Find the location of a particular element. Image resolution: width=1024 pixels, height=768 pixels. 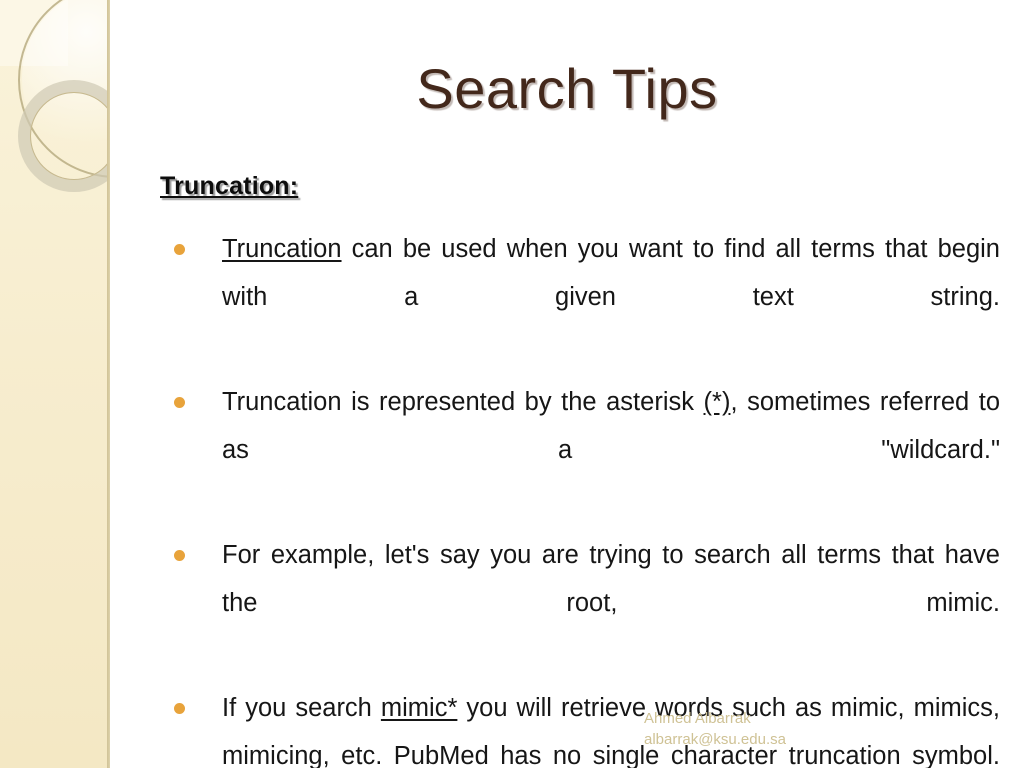

footer-author-name: Ahmed Albarrak is located at coordinates (697, 718).